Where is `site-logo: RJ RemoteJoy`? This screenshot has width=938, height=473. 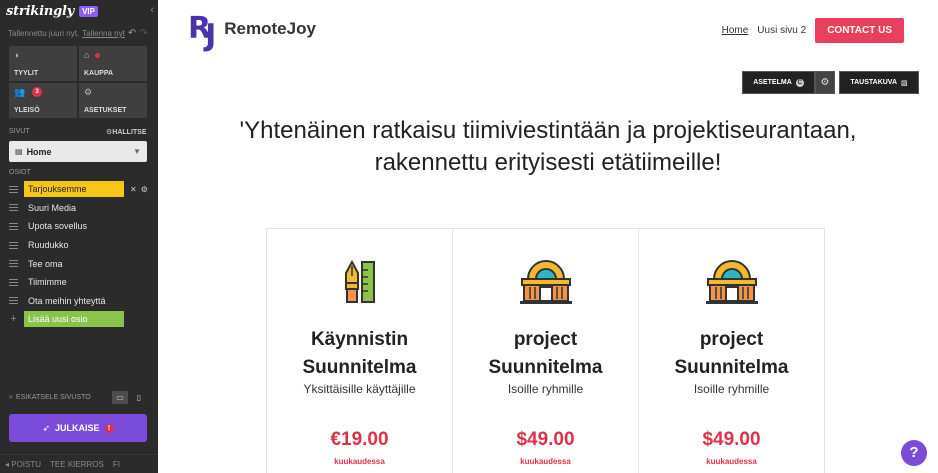 site-logo: RJ RemoteJoy is located at coordinates (252, 32).